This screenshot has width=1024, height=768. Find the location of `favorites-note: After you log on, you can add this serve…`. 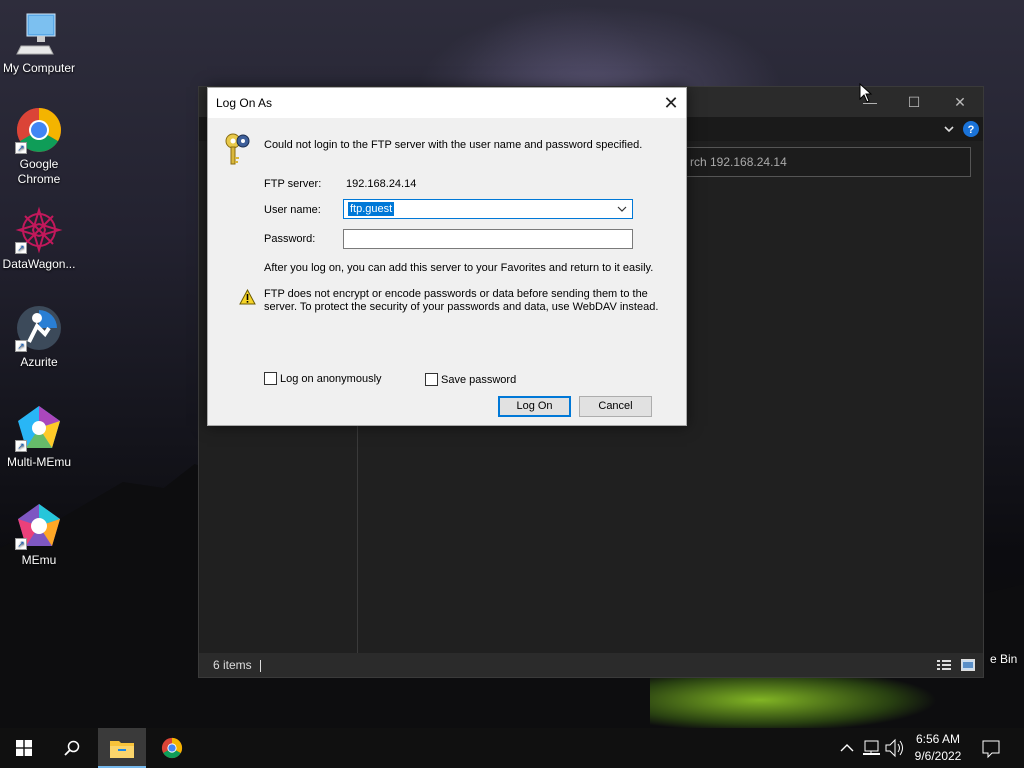

favorites-note: After you log on, you can add this serve… is located at coordinates (459, 268).